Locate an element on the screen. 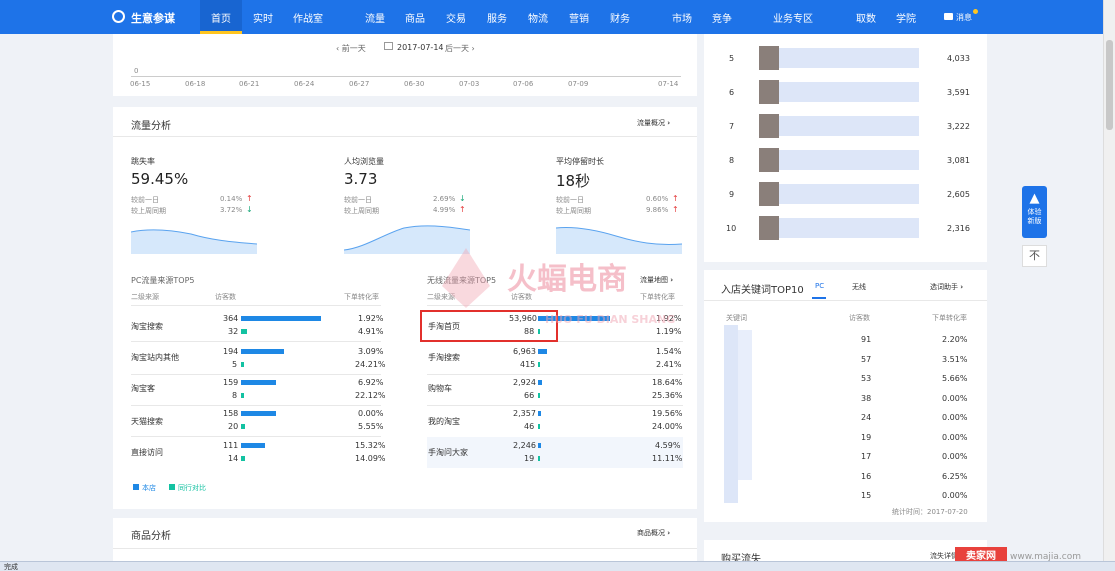 The image size is (1115, 571). keyword-rate: 2.20% is located at coordinates (955, 339).